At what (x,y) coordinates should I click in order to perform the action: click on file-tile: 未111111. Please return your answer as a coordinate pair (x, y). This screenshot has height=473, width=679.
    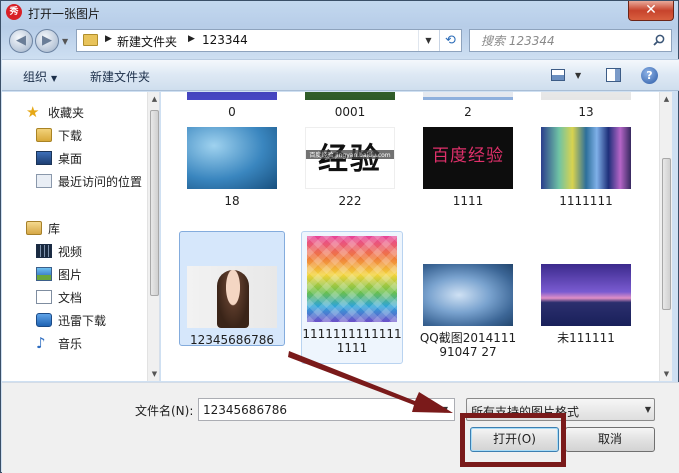
    Looking at the image, I should click on (586, 304).